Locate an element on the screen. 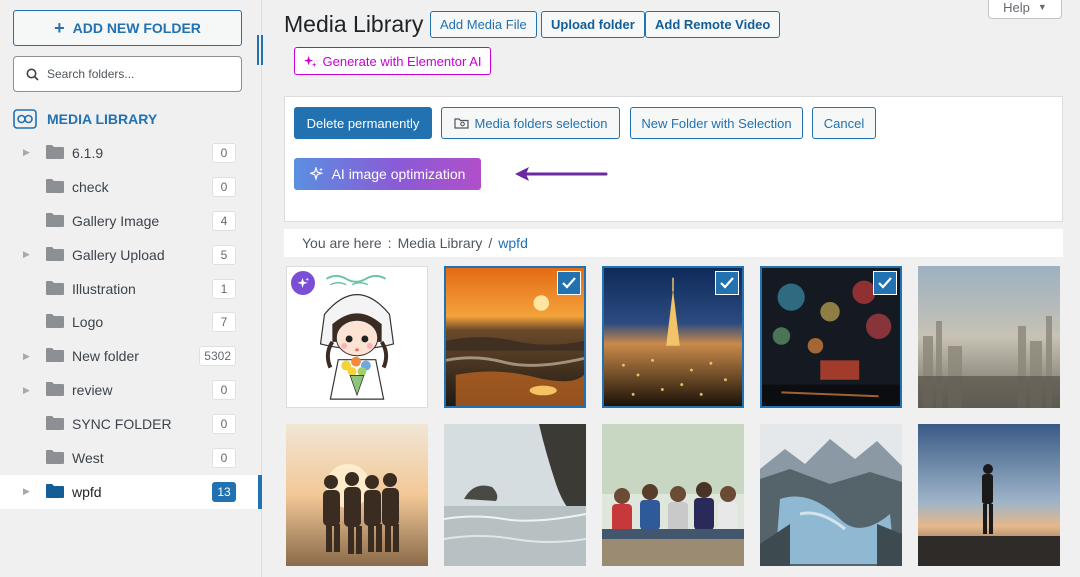 This screenshot has width=1080, height=577. media-folders-selection-button: Media folders selection is located at coordinates (530, 123).